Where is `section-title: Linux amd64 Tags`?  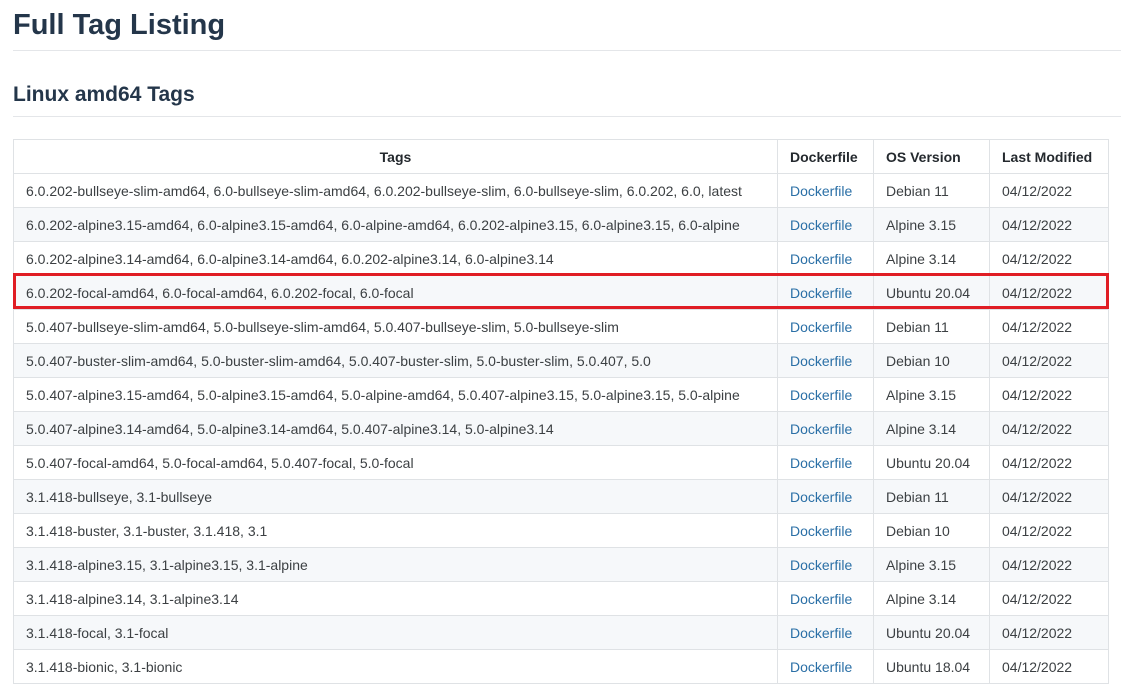
section-title: Linux amd64 Tags is located at coordinates (104, 94).